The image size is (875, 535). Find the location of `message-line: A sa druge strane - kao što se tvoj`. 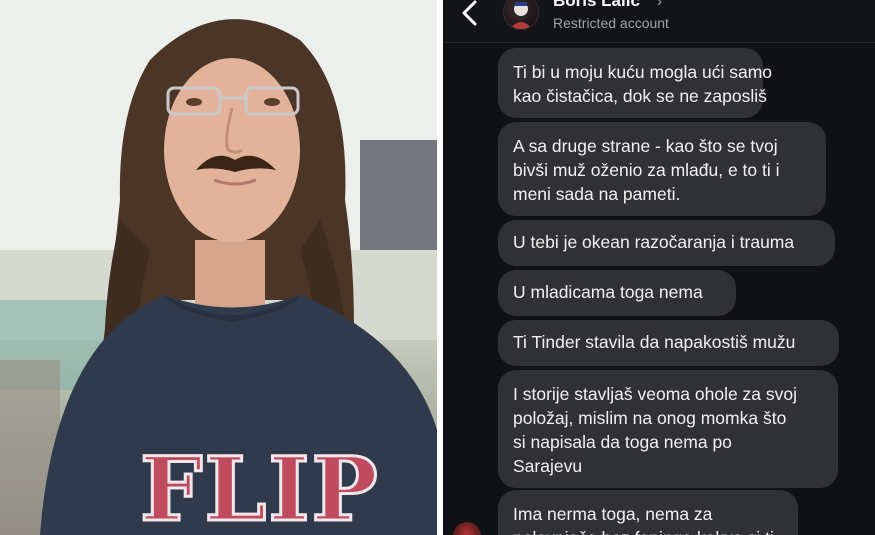

message-line: A sa druge strane - kao što se tvoj is located at coordinates (645, 146).